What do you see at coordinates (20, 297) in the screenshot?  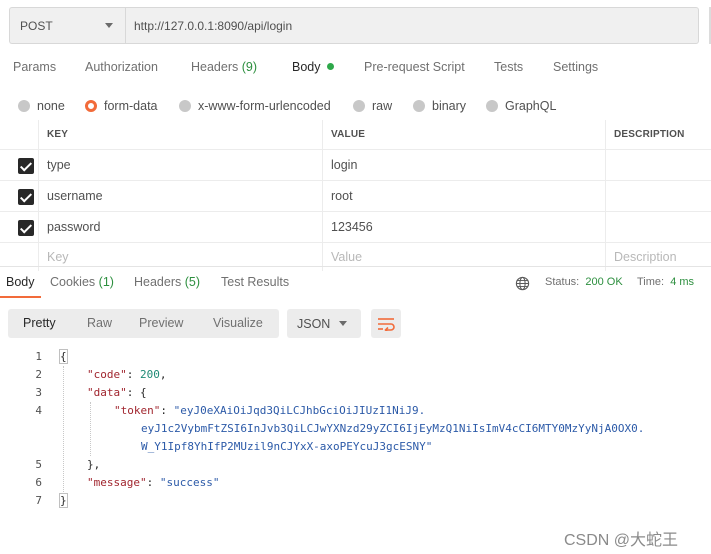 I see `active-tab-underline` at bounding box center [20, 297].